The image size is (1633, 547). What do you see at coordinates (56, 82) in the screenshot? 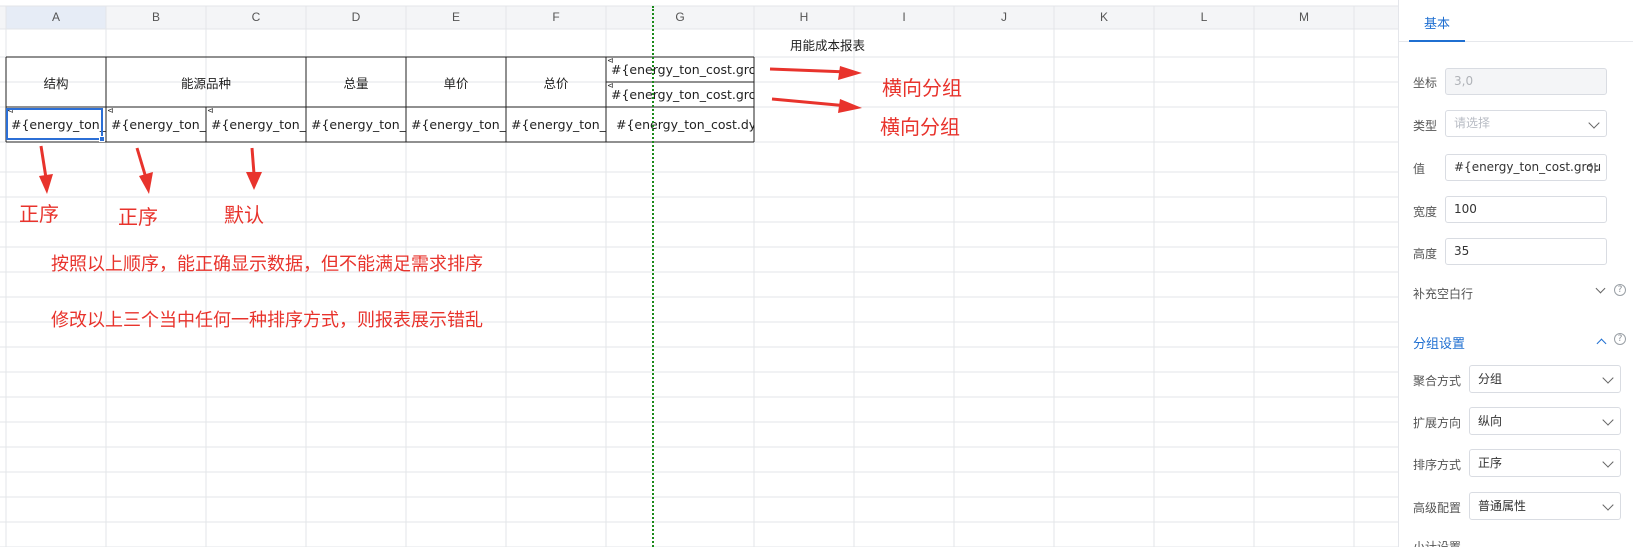
I see `header-structure: 结构` at bounding box center [56, 82].